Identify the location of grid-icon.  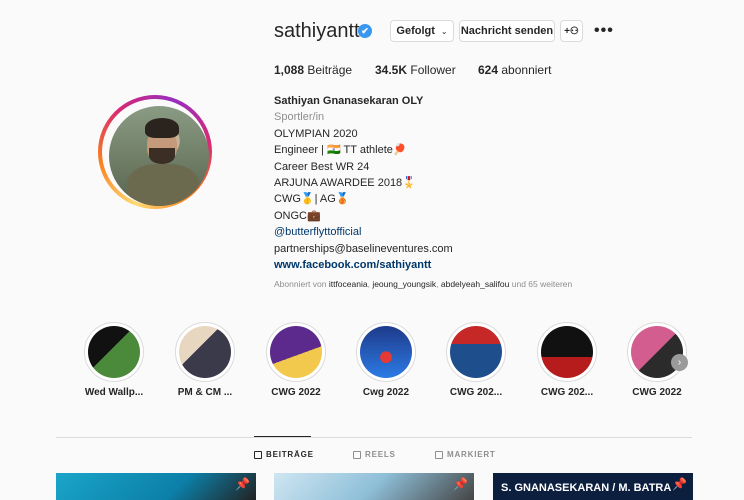
(258, 454).